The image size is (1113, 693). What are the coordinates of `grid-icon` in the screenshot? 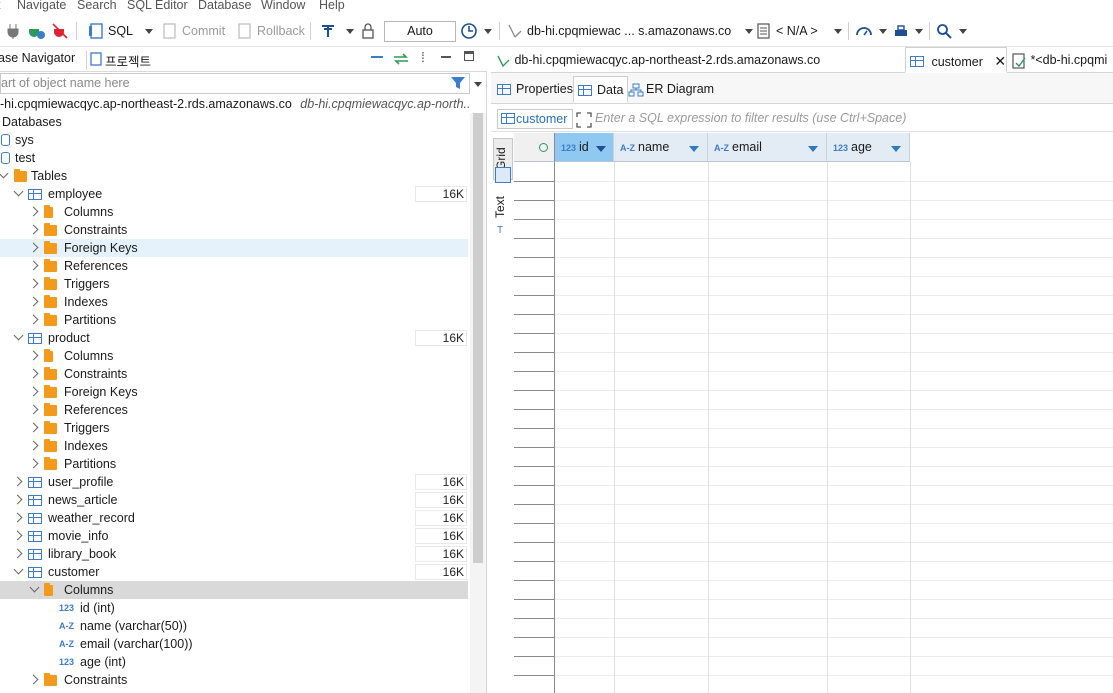 It's located at (503, 175).